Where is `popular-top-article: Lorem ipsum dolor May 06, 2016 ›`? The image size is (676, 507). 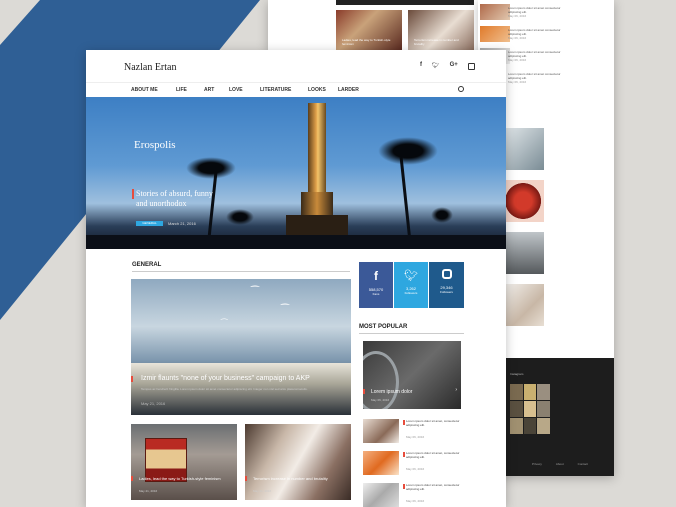
popular-top-article: Lorem ipsum dolor May 06, 2016 › is located at coordinates (412, 375).